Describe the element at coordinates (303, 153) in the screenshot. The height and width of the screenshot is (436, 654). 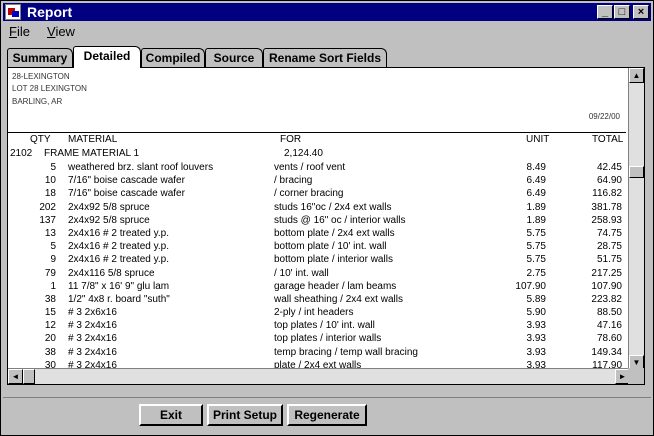
I see `section-amount: 2,124.40` at that location.